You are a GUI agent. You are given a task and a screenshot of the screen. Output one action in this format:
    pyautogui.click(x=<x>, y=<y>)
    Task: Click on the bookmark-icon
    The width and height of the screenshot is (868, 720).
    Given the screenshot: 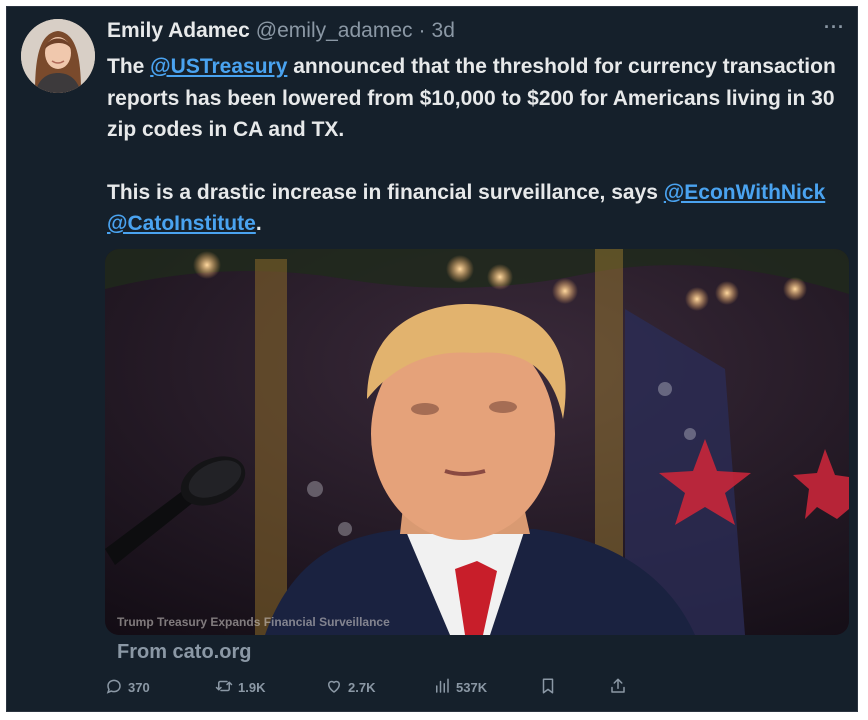 What is the action you would take?
    pyautogui.click(x=548, y=687)
    